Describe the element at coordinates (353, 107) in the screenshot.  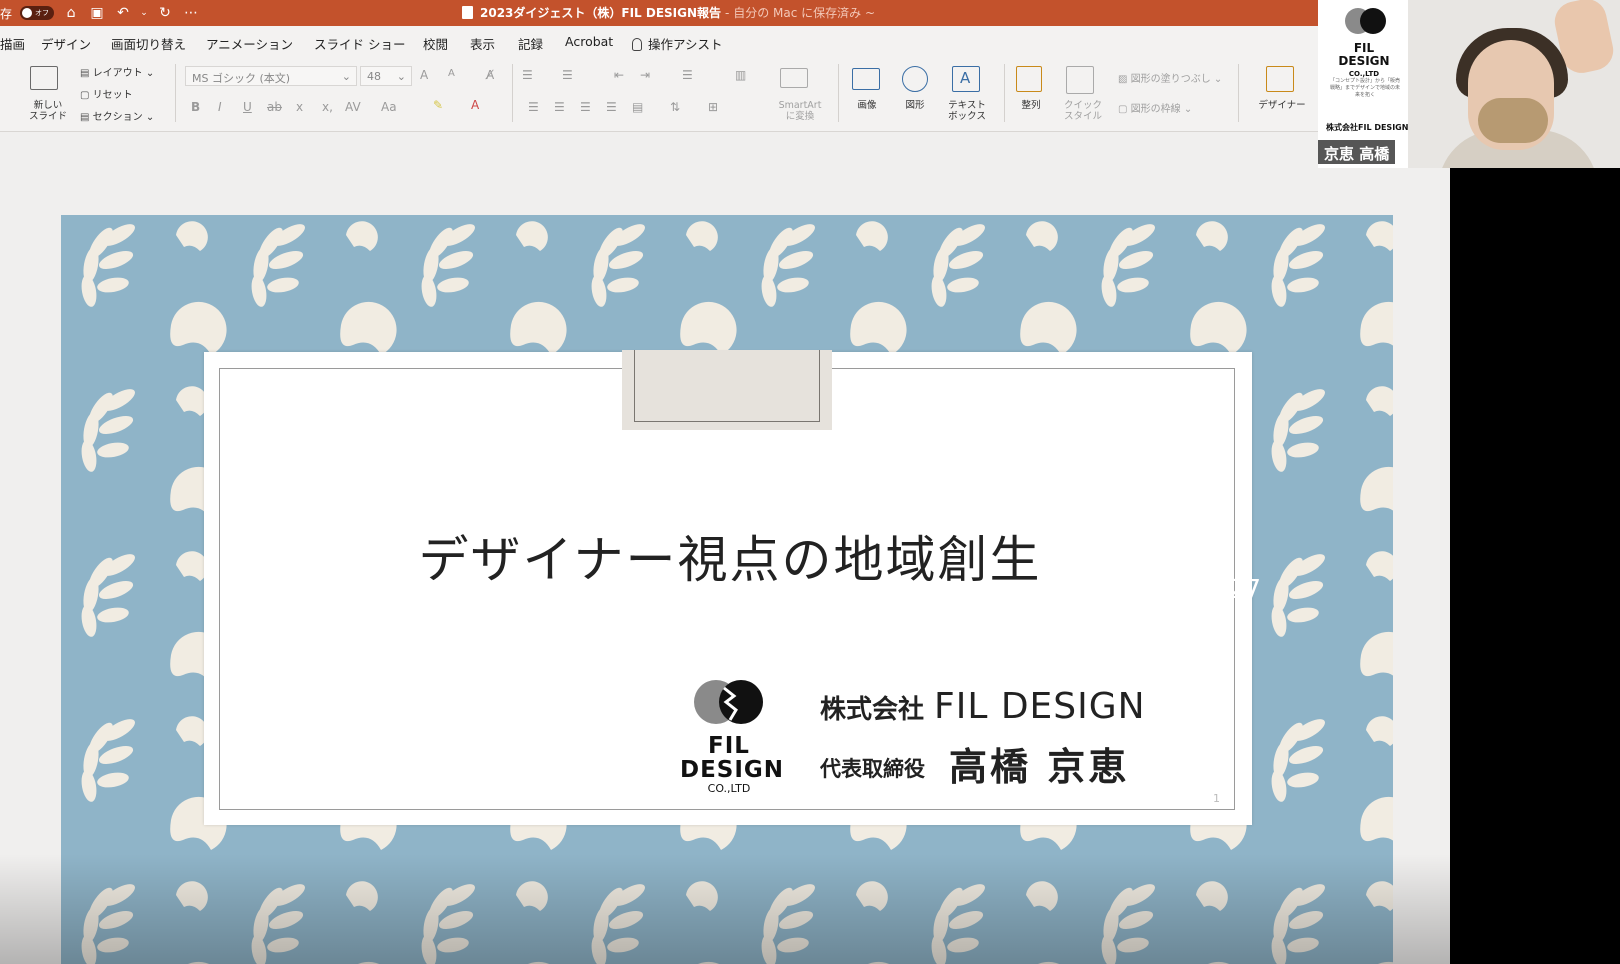
I see `char-spacing-icon: AV` at that location.